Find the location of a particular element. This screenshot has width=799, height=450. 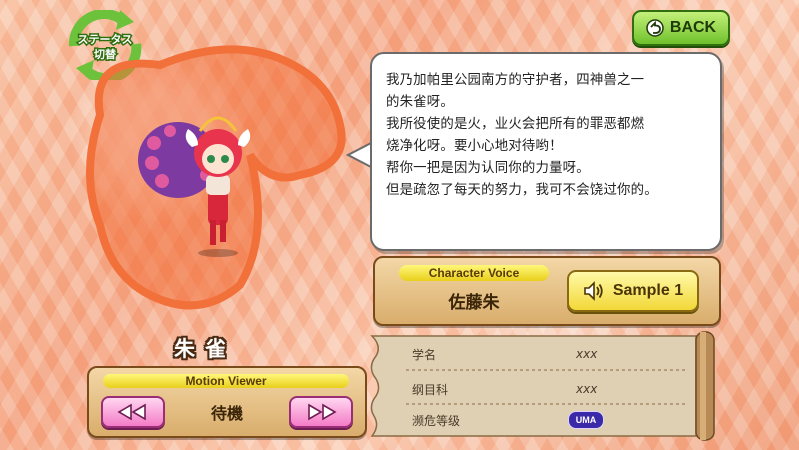

next-motion-button is located at coordinates (321, 412).